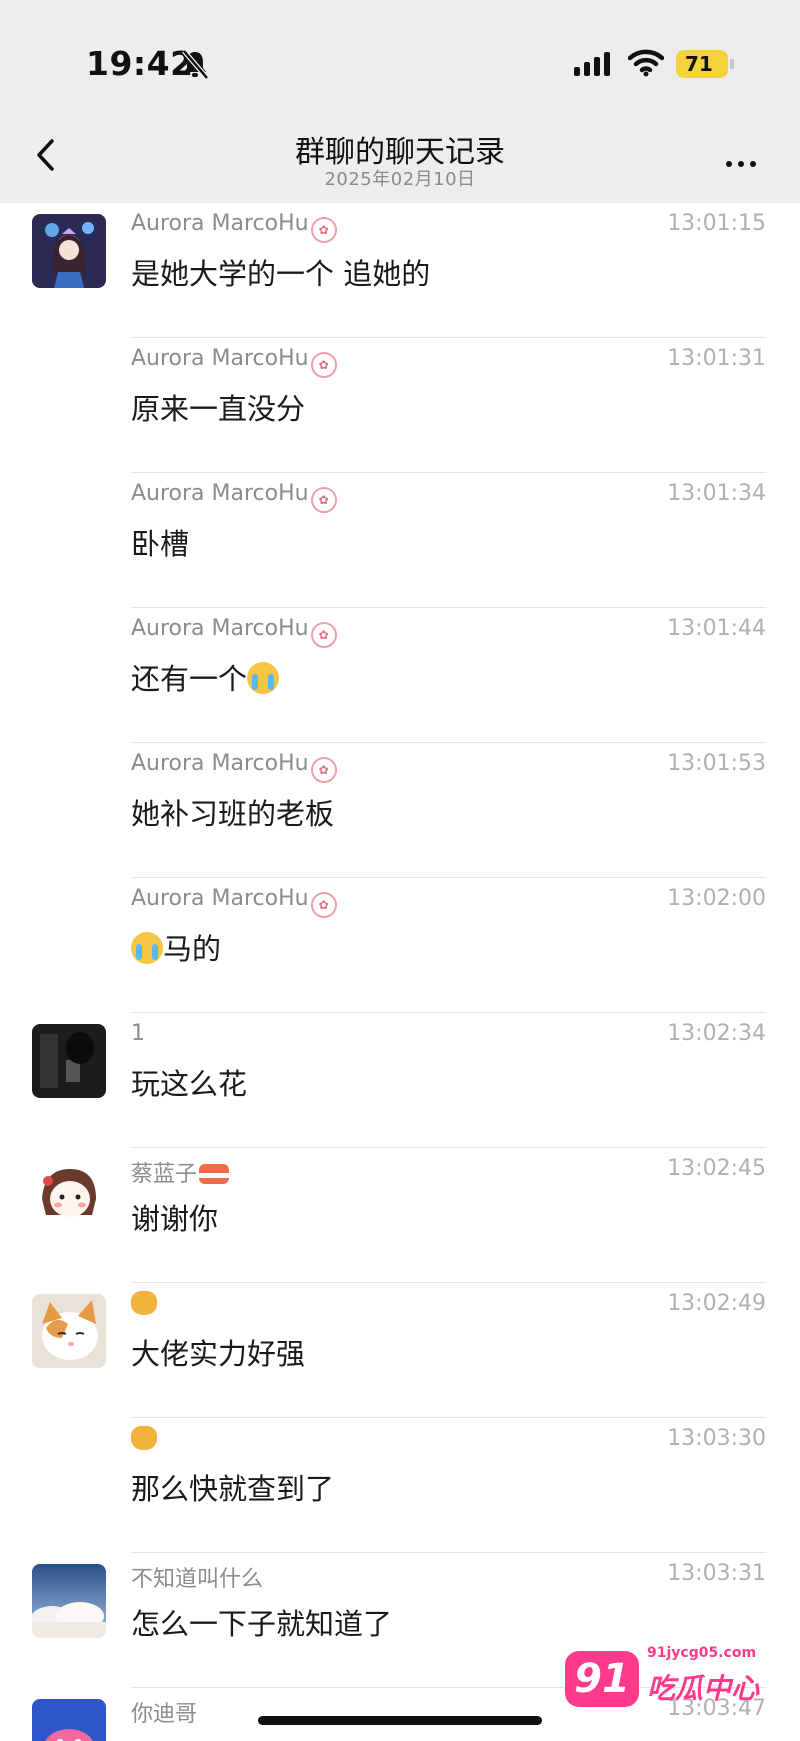  What do you see at coordinates (400, 810) in the screenshot?
I see `message-item: Aurora MarcoHu ✿ 13:01:53 她补习班的老板` at bounding box center [400, 810].